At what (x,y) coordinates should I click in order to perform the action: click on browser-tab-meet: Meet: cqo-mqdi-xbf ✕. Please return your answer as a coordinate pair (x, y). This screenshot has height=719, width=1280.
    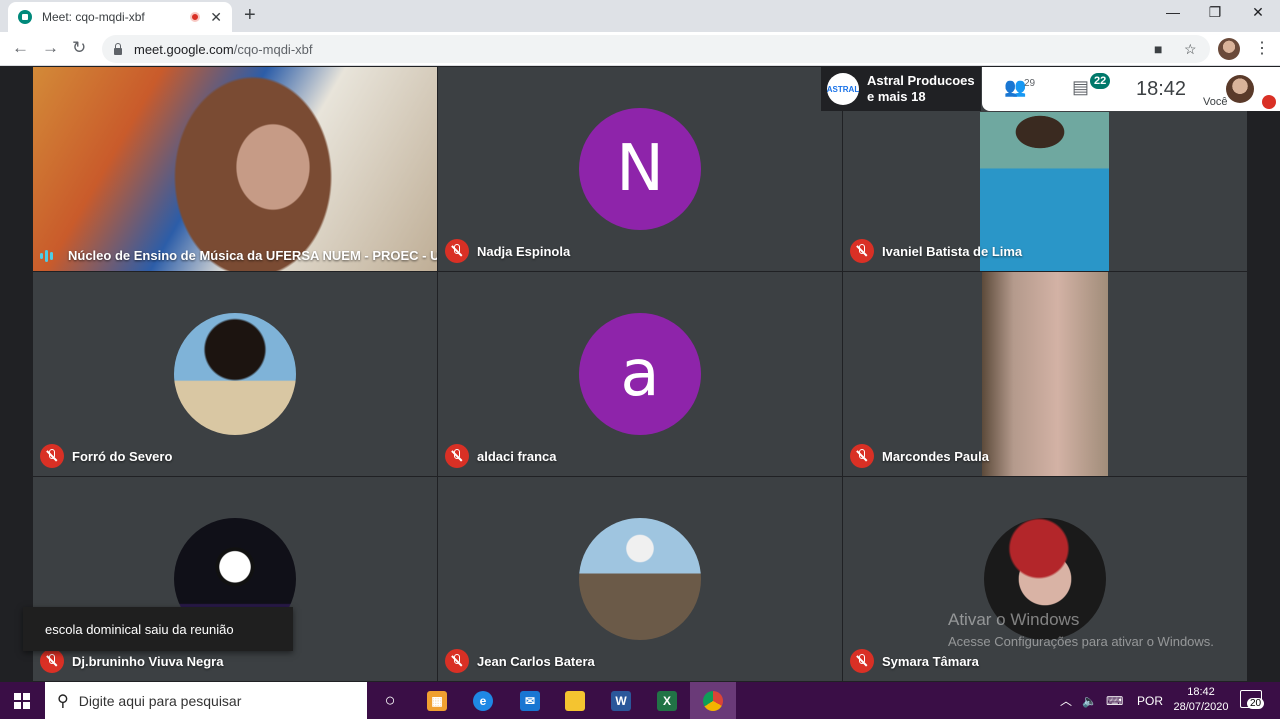
    Looking at the image, I should click on (120, 17).